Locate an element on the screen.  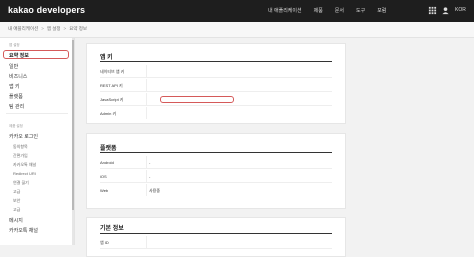
basic-info-title-rule is located at coordinates (216, 233).